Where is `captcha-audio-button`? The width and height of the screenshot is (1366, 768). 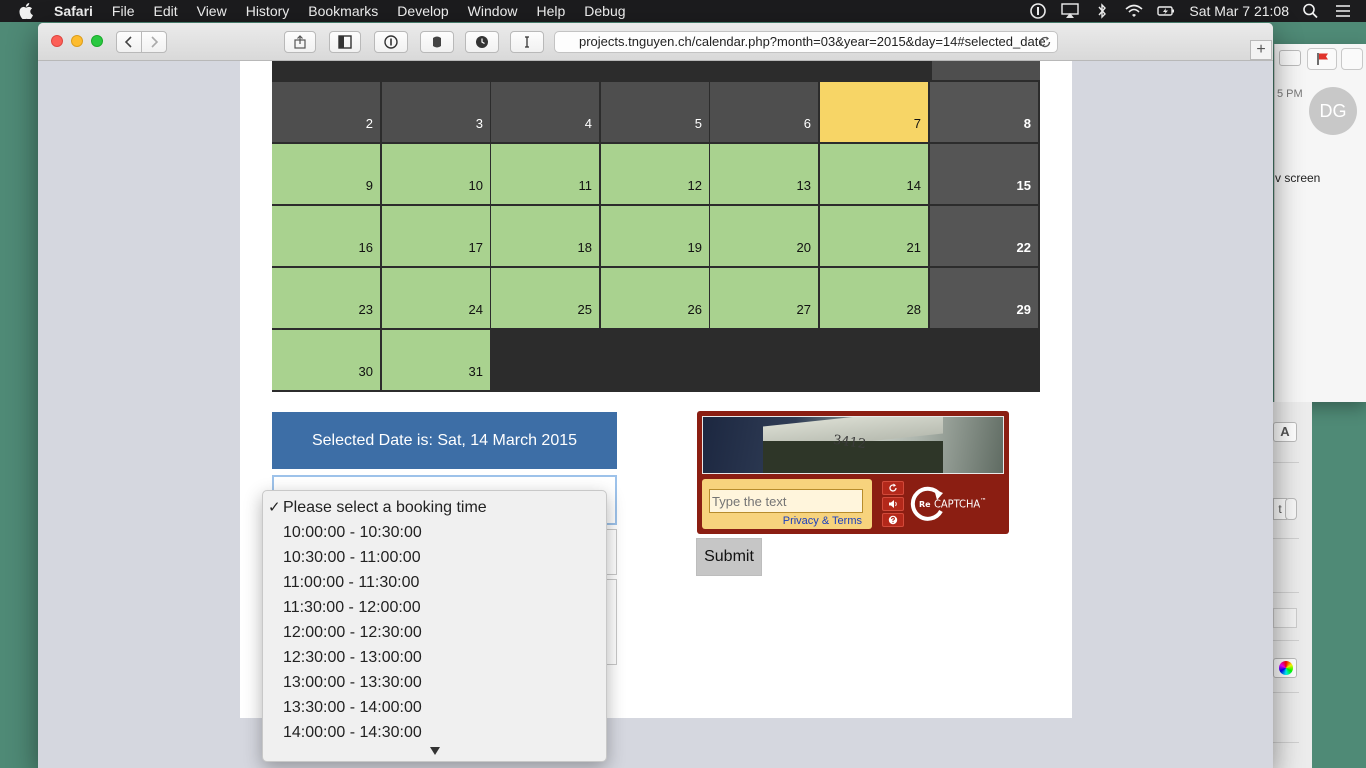
captcha-audio-button is located at coordinates (893, 504).